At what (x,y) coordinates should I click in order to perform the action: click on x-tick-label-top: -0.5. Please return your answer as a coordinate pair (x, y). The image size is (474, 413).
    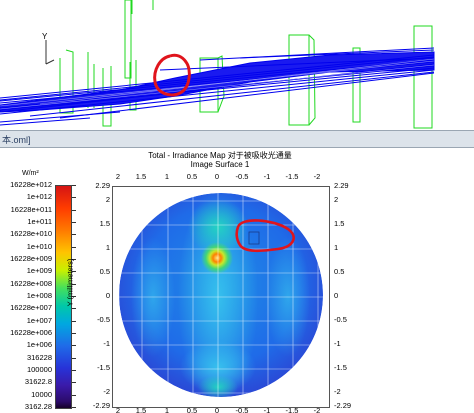
    Looking at the image, I should click on (242, 176).